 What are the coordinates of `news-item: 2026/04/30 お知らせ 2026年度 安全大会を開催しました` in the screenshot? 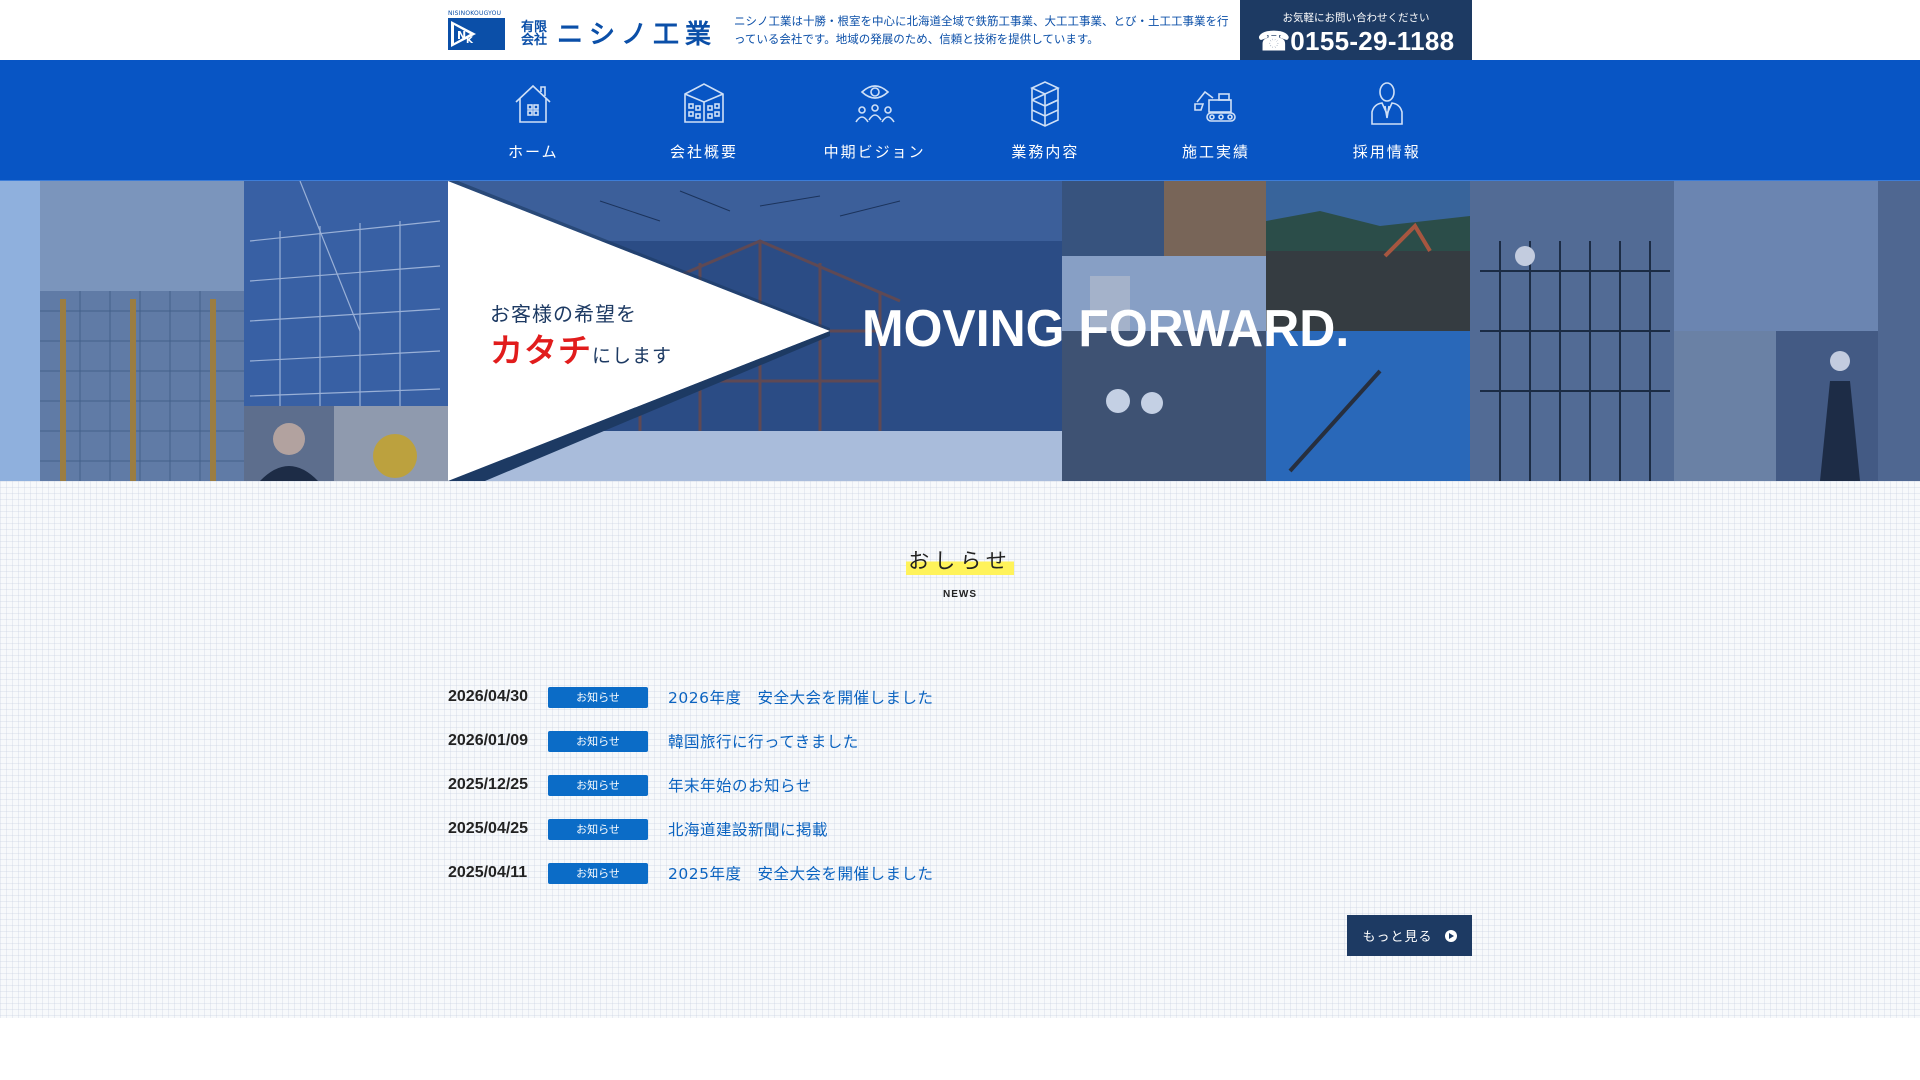 It's located at (960, 697).